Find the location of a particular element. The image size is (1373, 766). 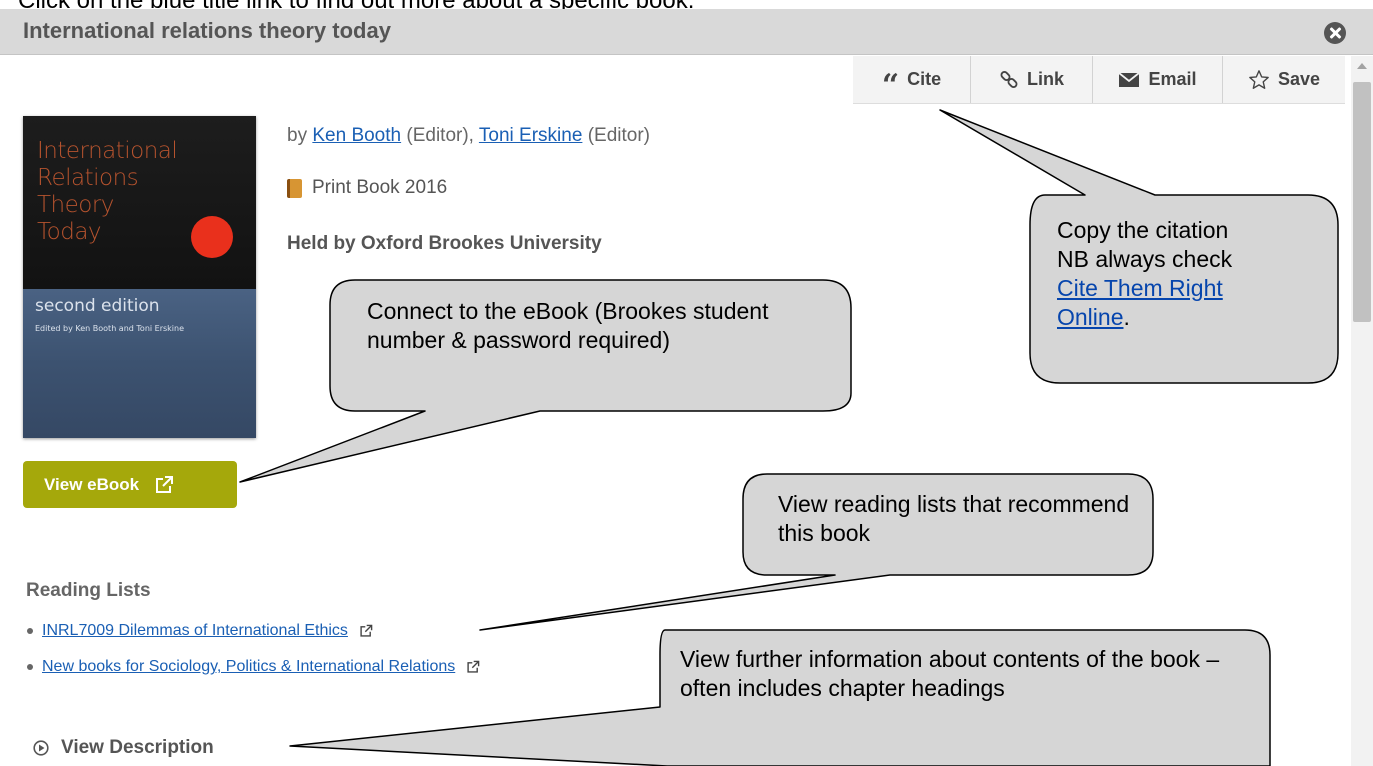

book-icon is located at coordinates (294, 188).